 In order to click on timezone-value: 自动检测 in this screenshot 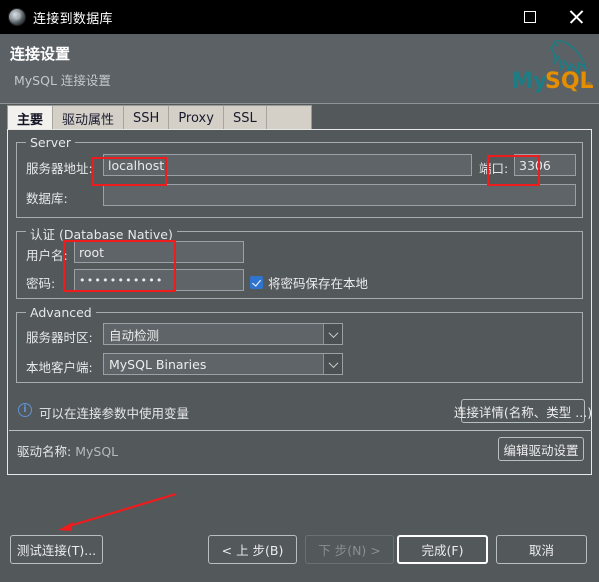, I will do `click(134, 335)`.